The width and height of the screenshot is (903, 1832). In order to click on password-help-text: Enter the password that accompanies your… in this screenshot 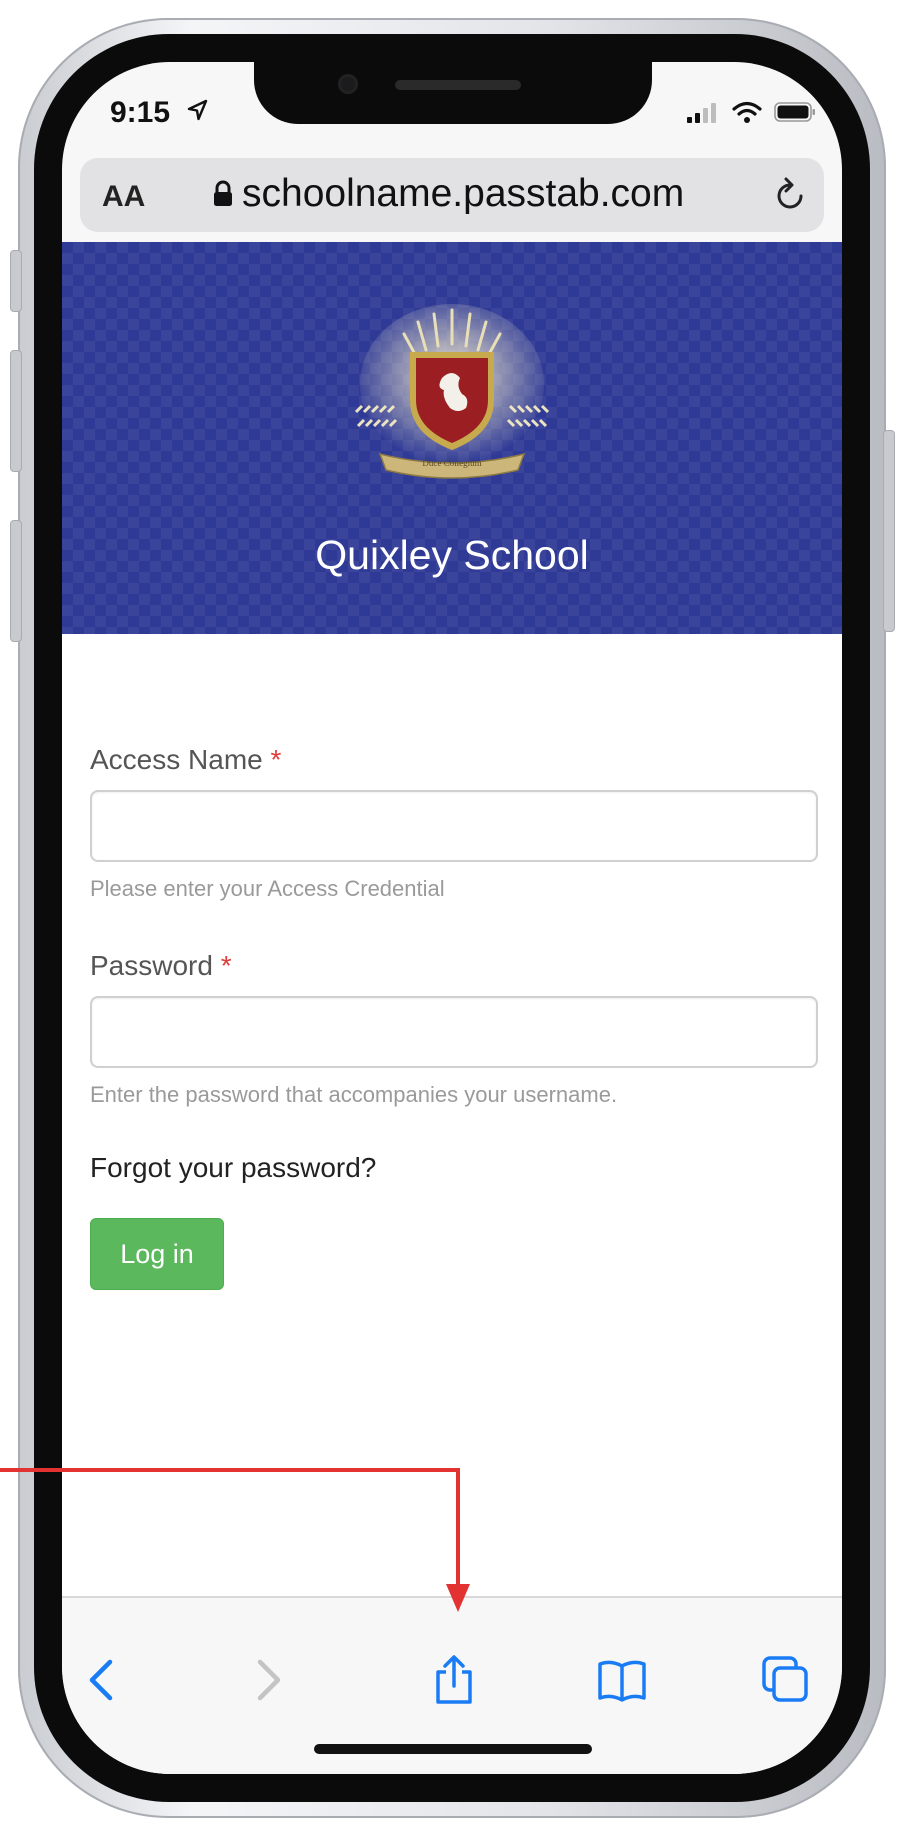, I will do `click(354, 1094)`.